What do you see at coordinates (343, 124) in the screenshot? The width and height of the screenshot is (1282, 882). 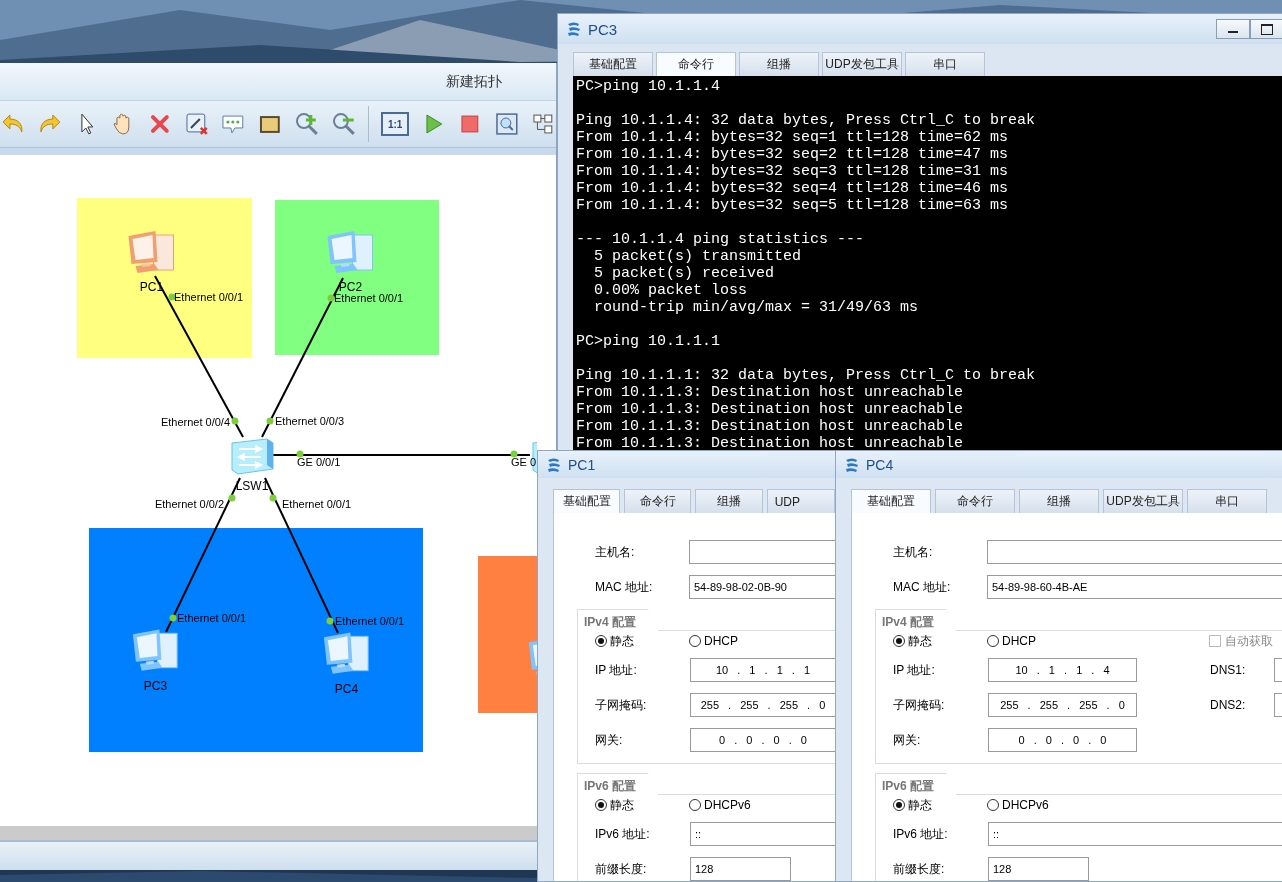 I see `zoom-out-icon` at bounding box center [343, 124].